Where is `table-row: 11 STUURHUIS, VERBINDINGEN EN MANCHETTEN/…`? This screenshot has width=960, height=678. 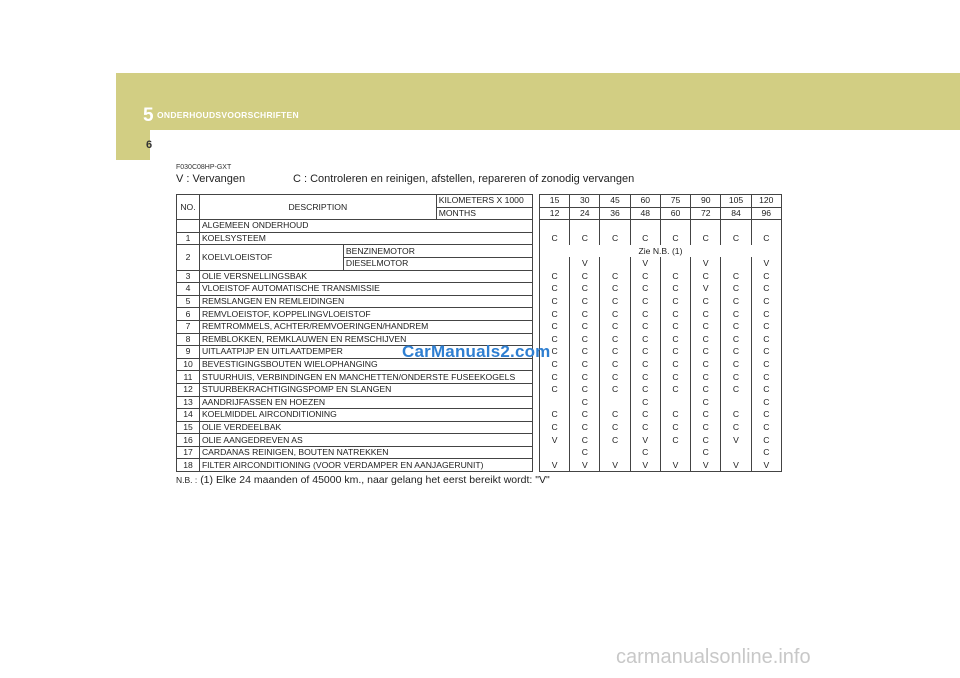
table-row: 11 STUURHUIS, VERBINDINGEN EN MANCHETTEN/… is located at coordinates (479, 377).